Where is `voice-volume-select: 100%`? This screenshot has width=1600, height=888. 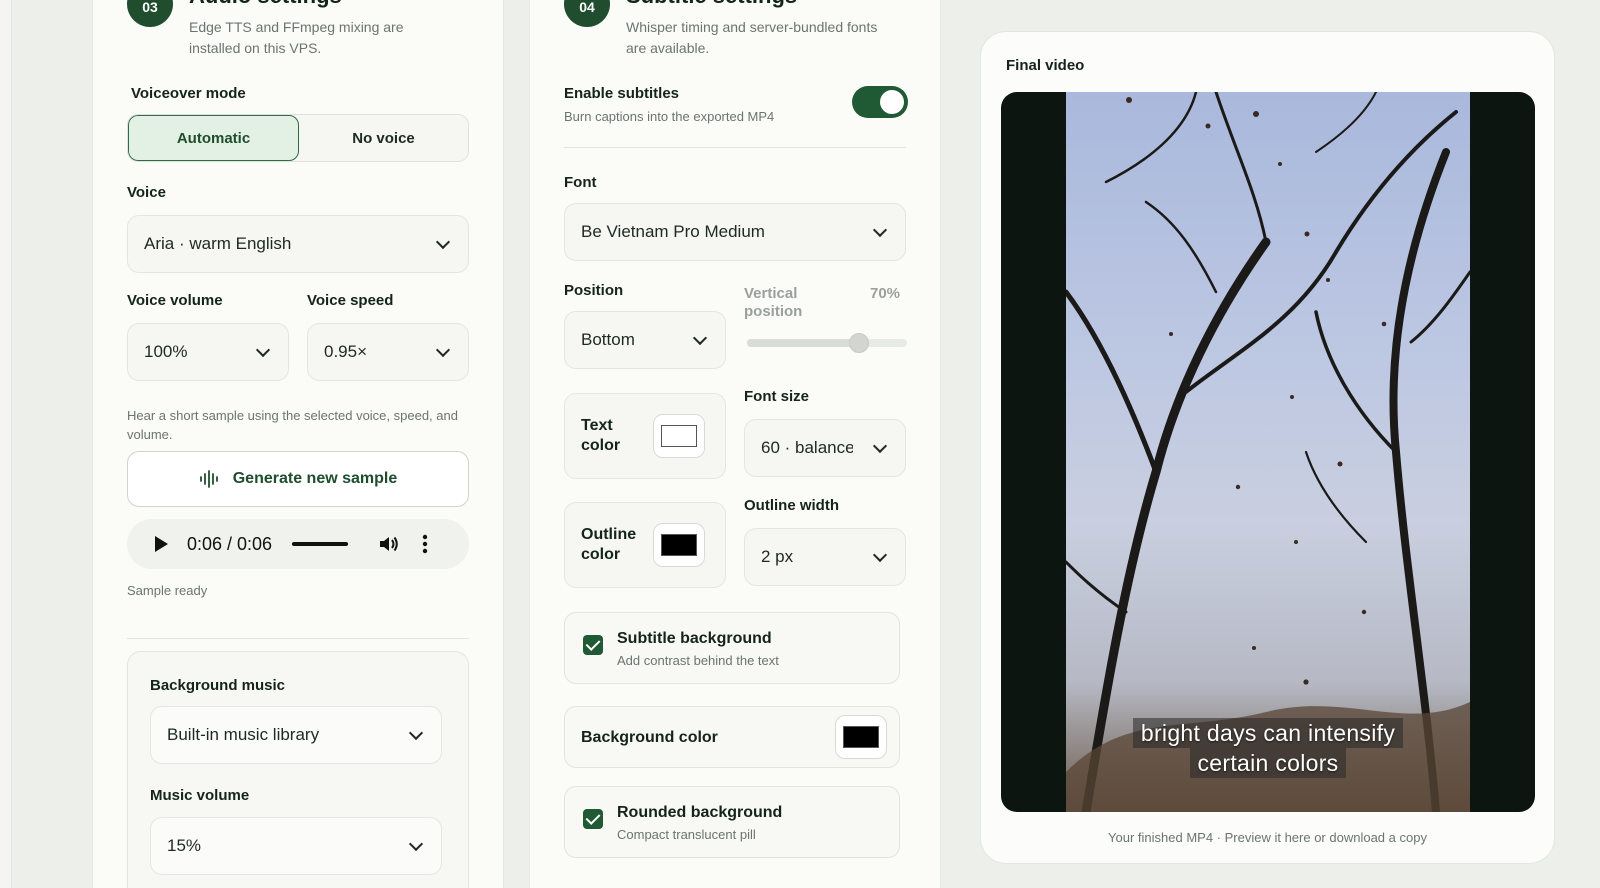
voice-volume-select: 100% is located at coordinates (208, 352).